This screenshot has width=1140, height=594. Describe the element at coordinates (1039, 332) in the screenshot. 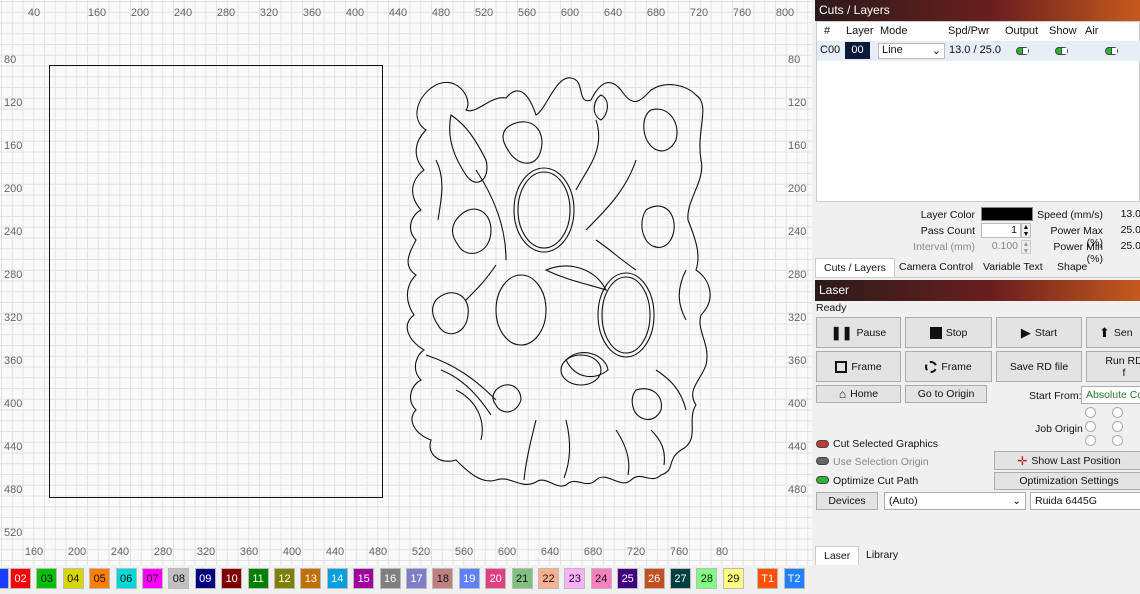

I see `start-button: ▶ Start` at that location.